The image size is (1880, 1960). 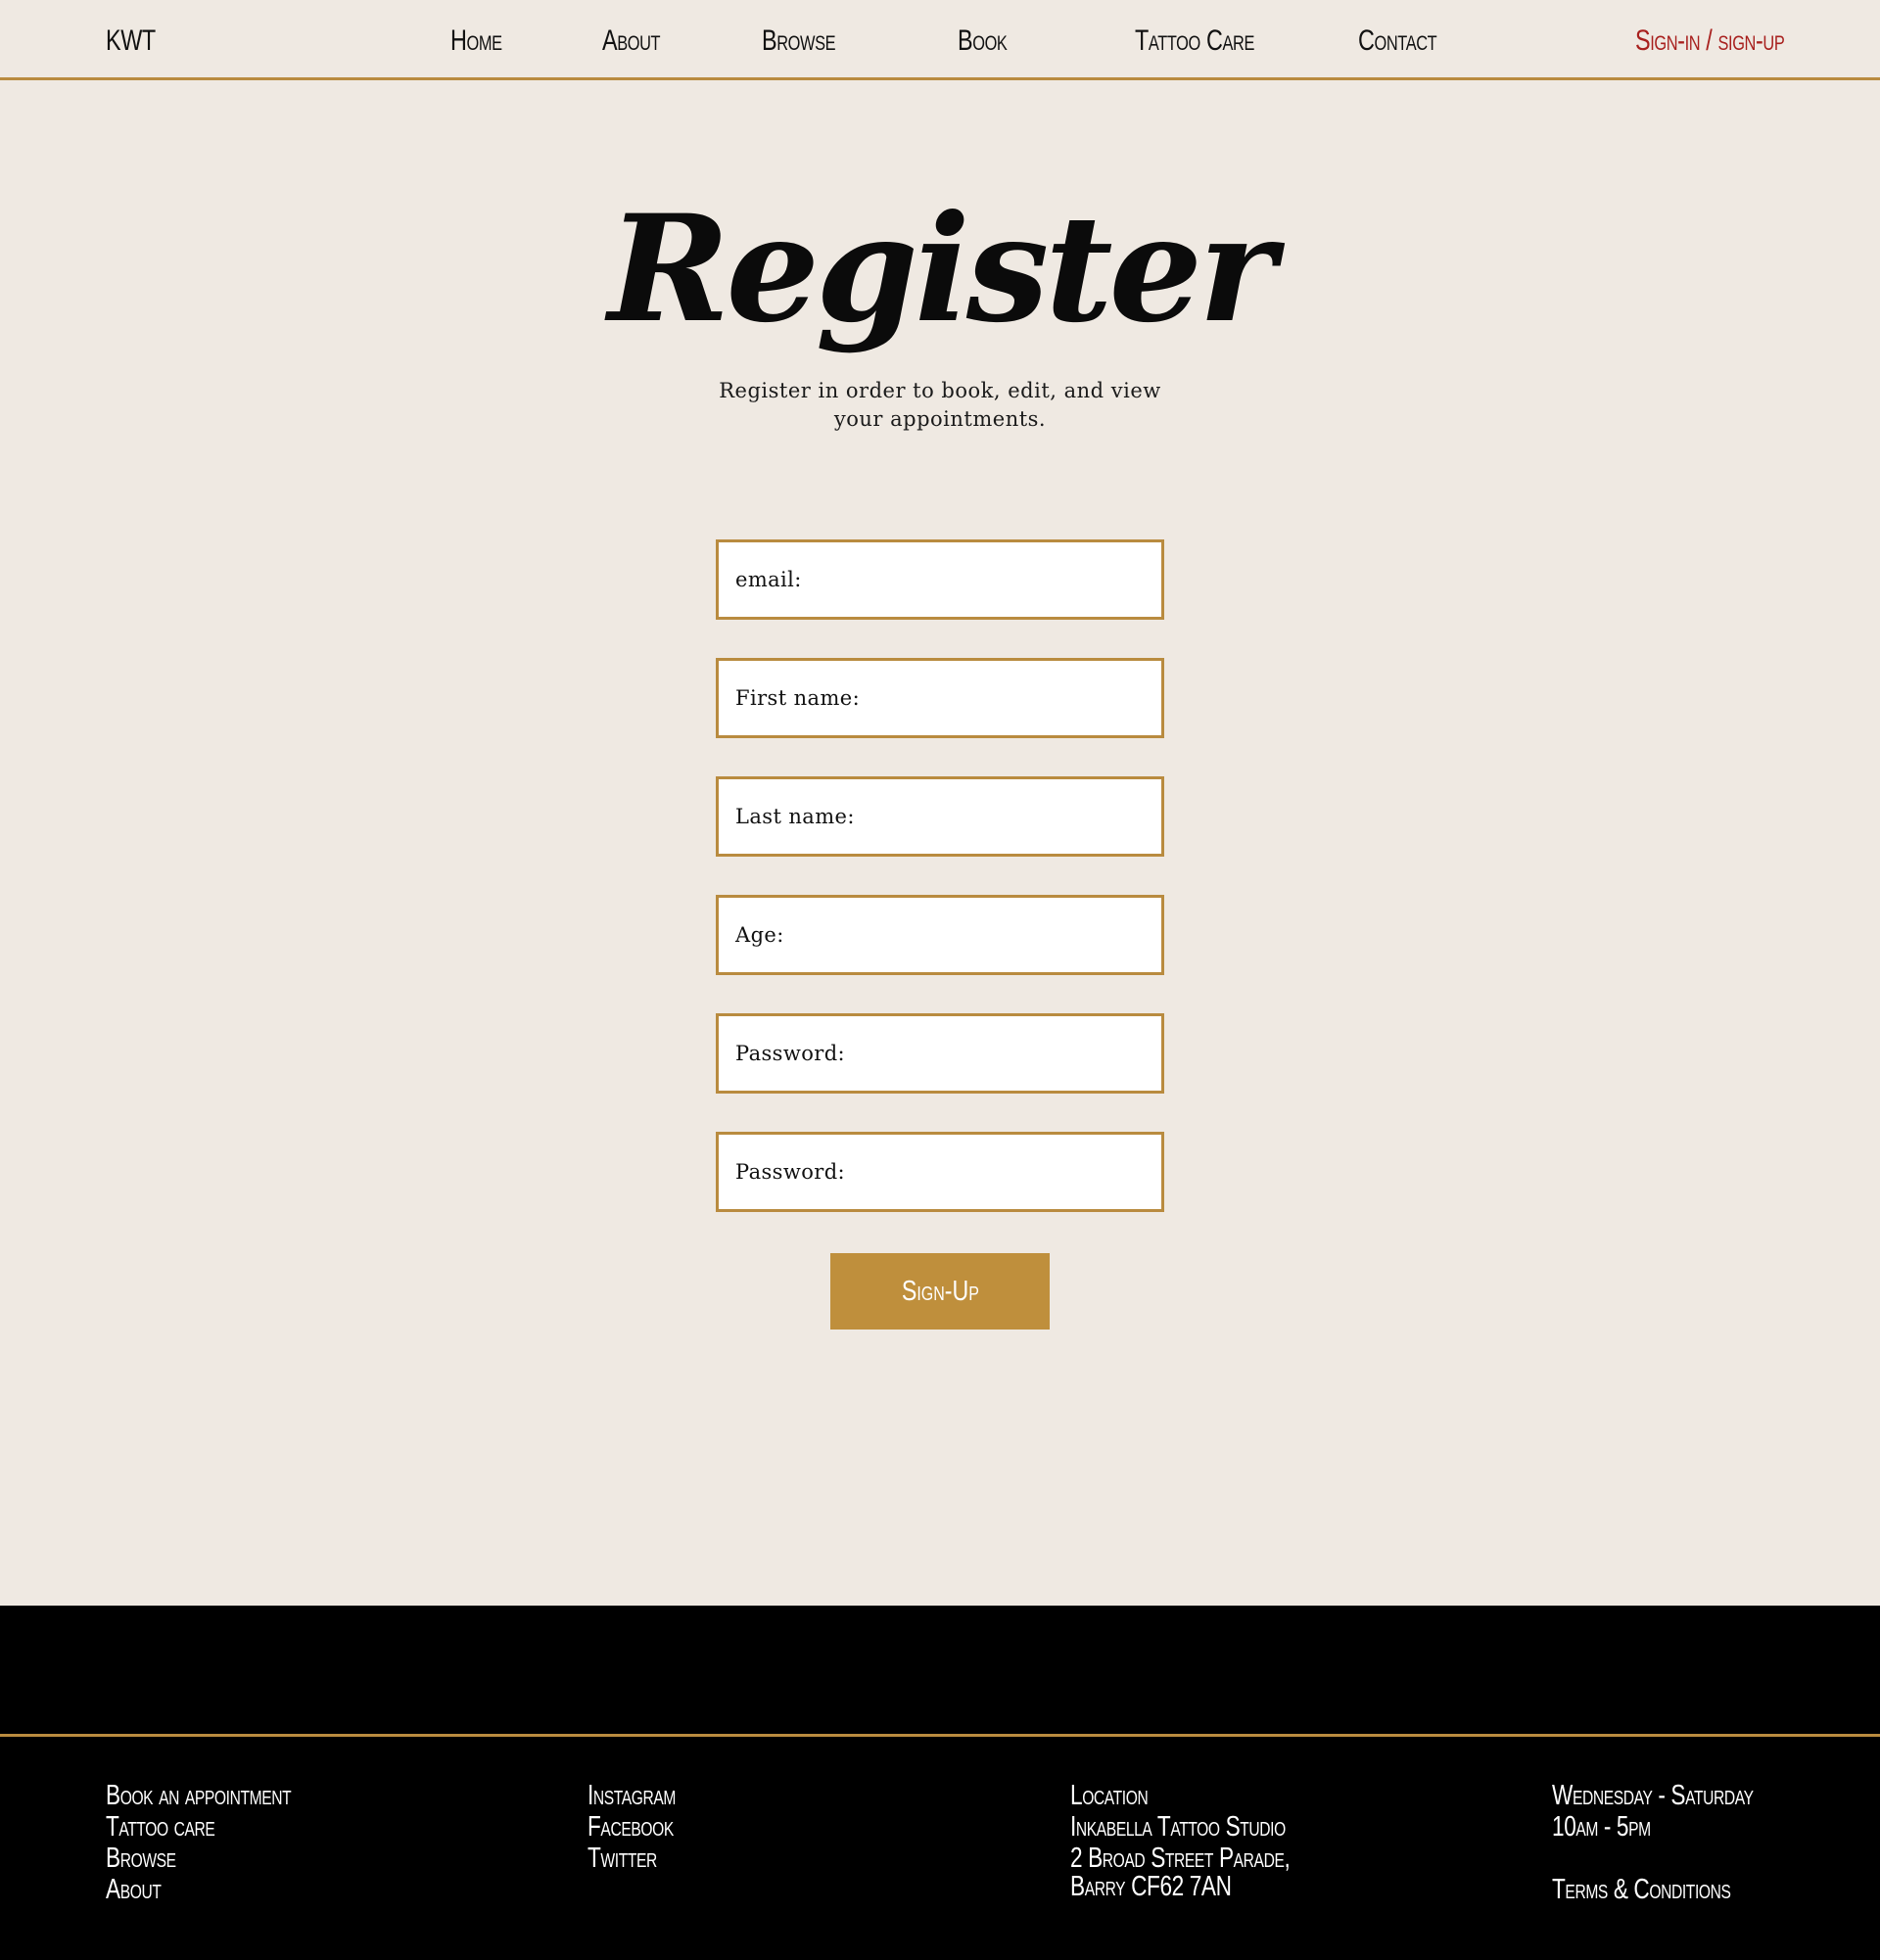 What do you see at coordinates (795, 816) in the screenshot?
I see `last-name-field-label: Last name:` at bounding box center [795, 816].